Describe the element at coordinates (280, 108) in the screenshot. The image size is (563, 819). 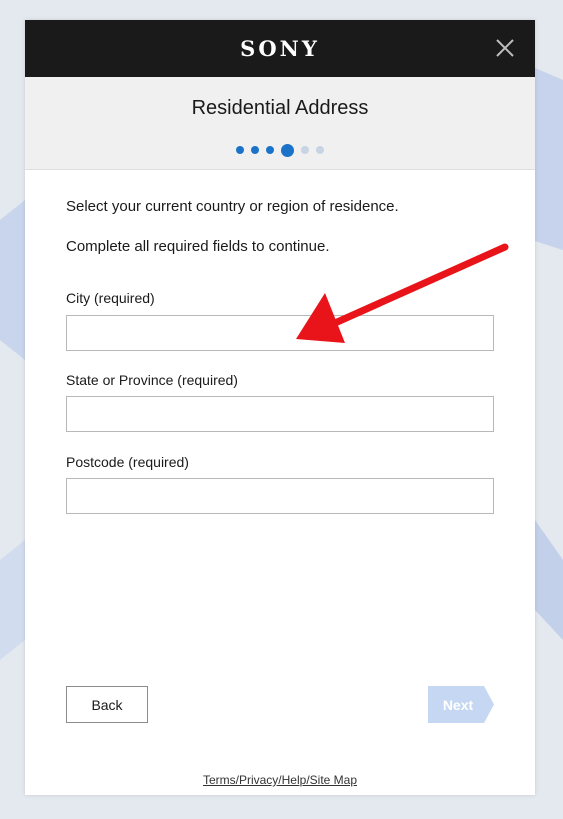
I see `page-title: Residential Address` at that location.